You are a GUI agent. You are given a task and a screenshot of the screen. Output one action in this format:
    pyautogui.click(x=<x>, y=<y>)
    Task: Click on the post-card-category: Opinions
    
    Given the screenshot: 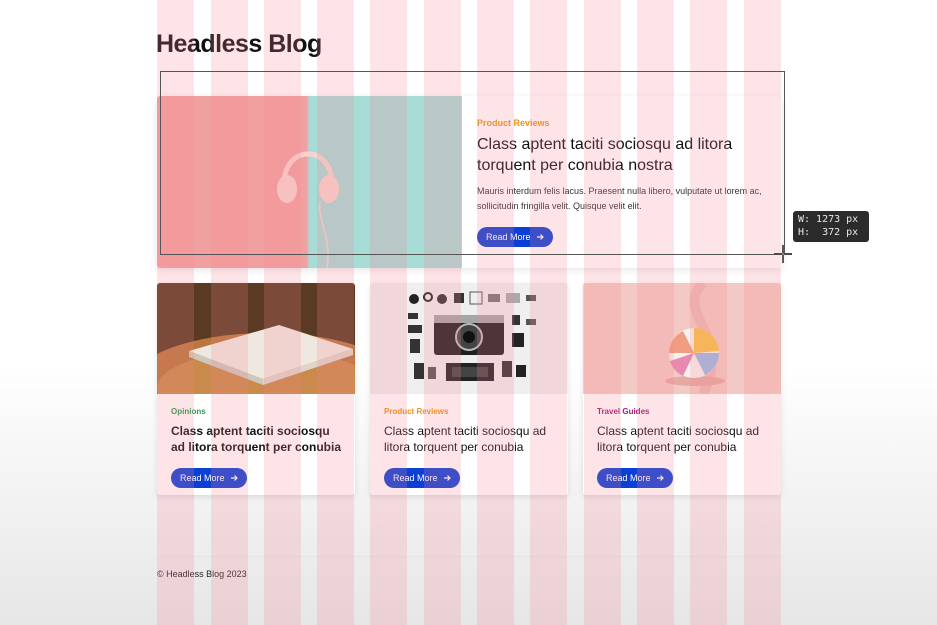 What is the action you would take?
    pyautogui.click(x=258, y=411)
    